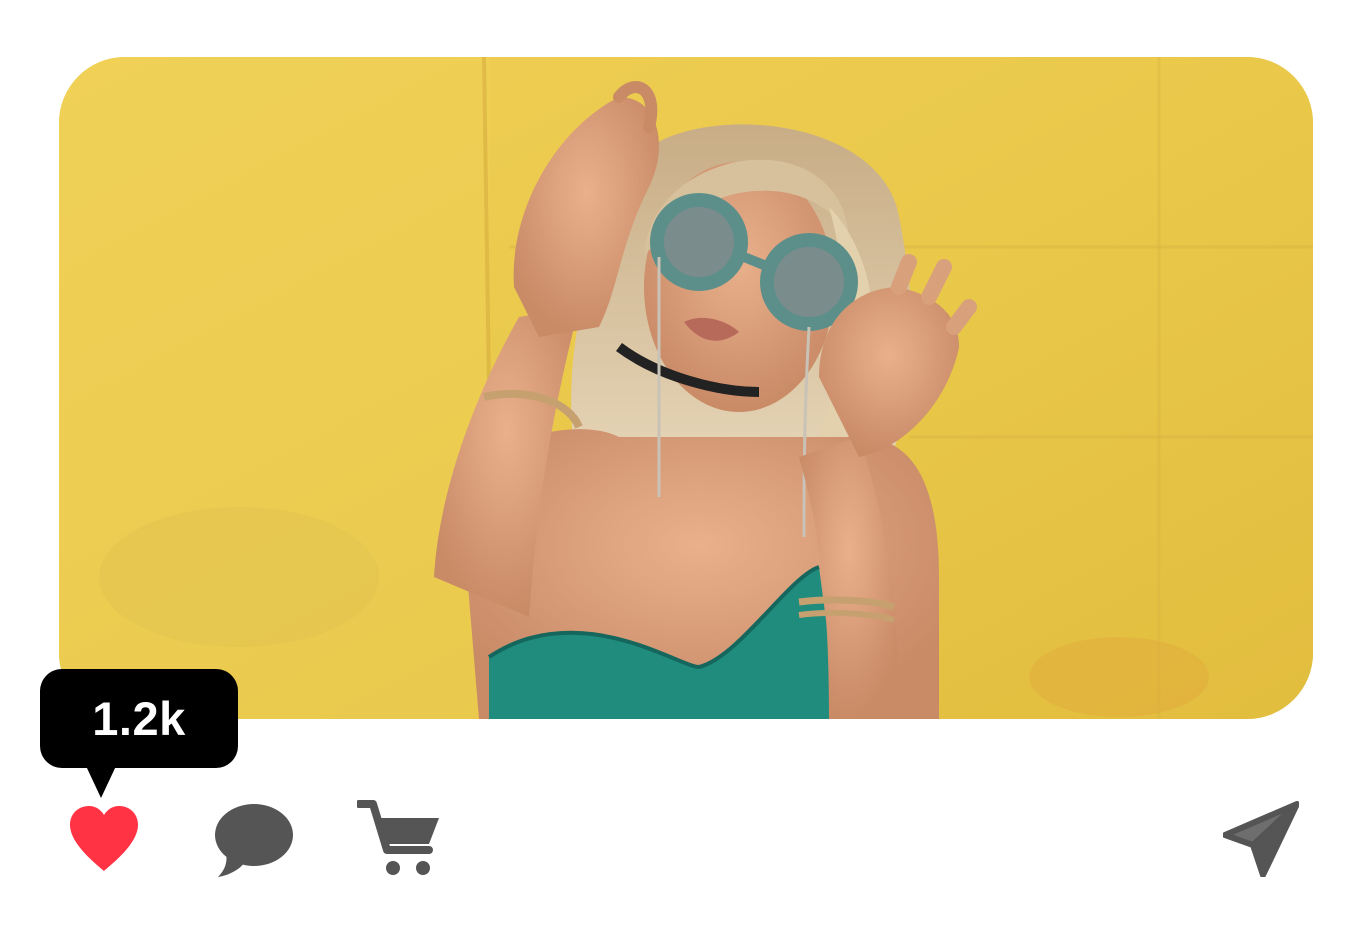 This screenshot has height=951, width=1372. Describe the element at coordinates (139, 718) in the screenshot. I see `like-count-label: 1.2k` at that location.